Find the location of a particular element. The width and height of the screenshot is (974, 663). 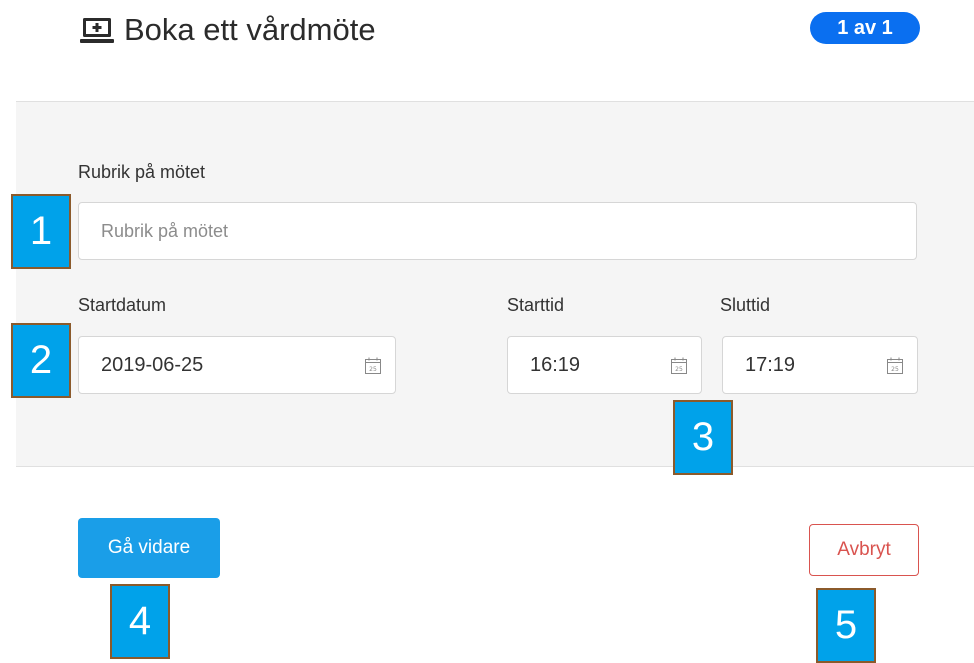

subject-label: Rubrik på mötet is located at coordinates (142, 172).